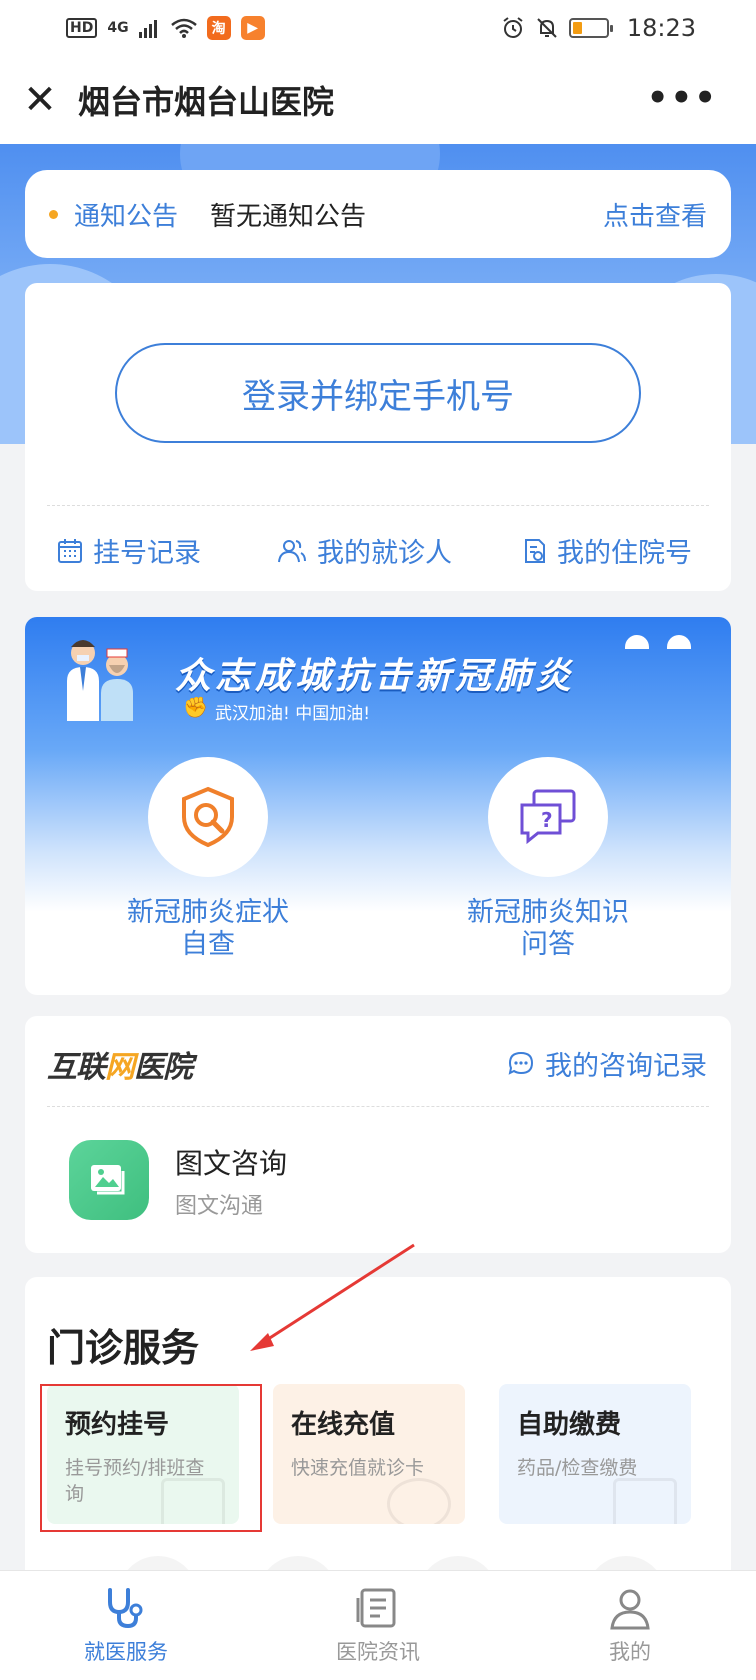 This screenshot has width=756, height=1680. I want to click on notice-bar: 通知公告 暂无通知公告 点击查看, so click(378, 214).